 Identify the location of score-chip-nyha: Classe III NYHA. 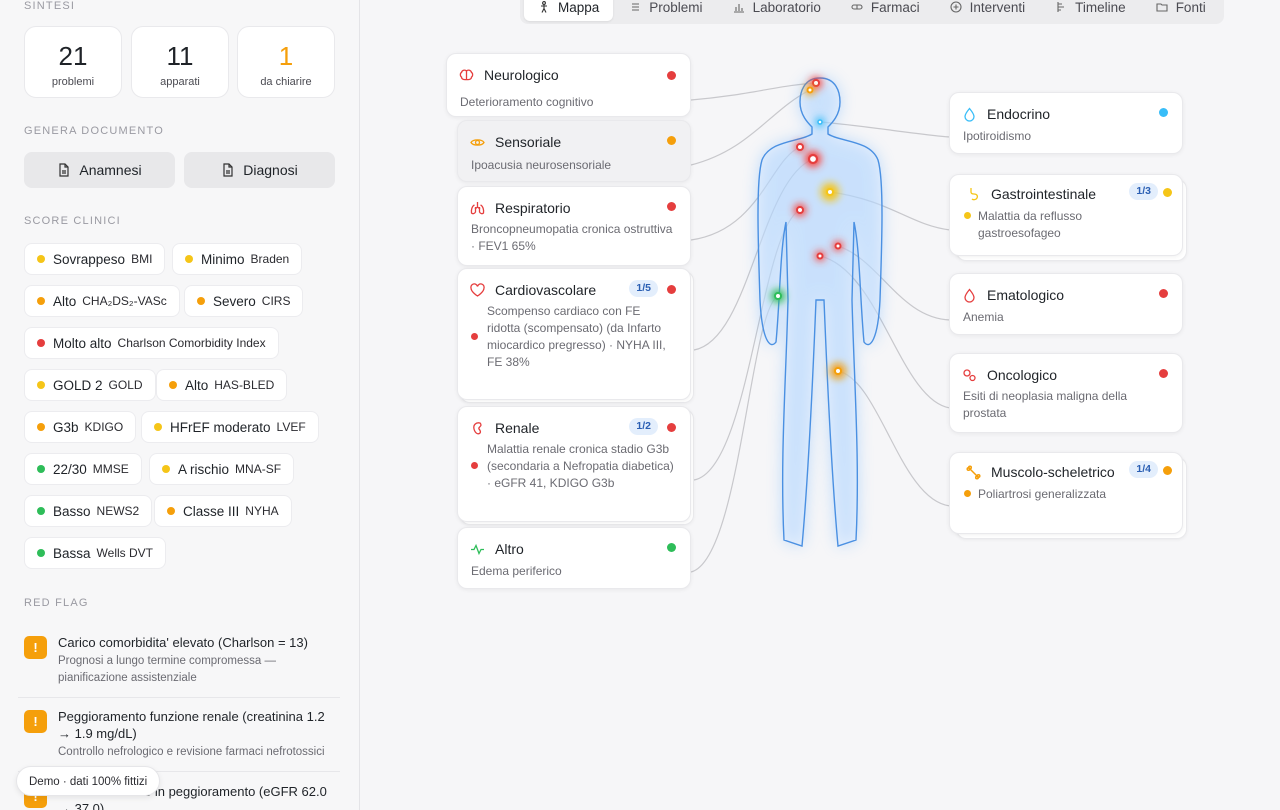
(223, 511).